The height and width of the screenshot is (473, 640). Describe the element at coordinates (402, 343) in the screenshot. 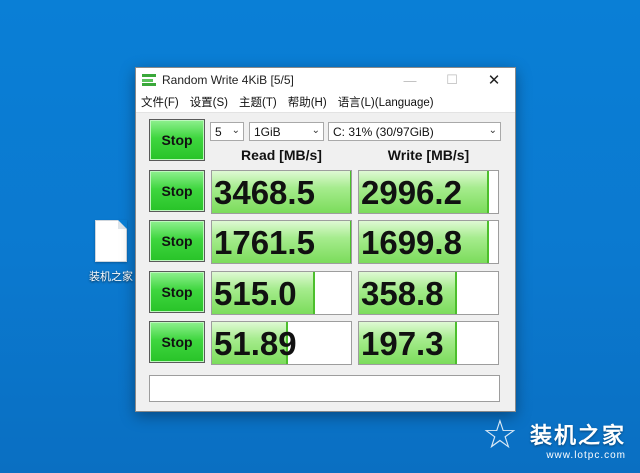

I see `write-value-row4: 197.3` at that location.